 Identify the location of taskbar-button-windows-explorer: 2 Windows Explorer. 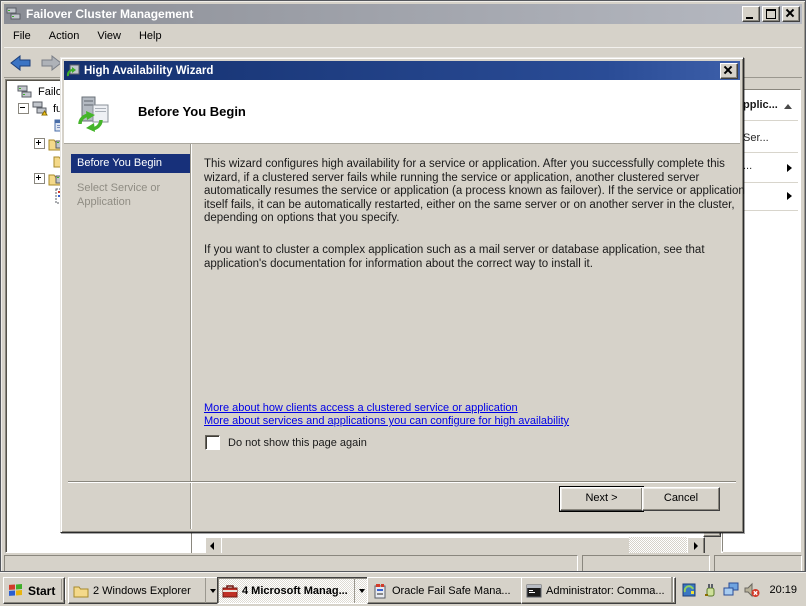
(144, 590).